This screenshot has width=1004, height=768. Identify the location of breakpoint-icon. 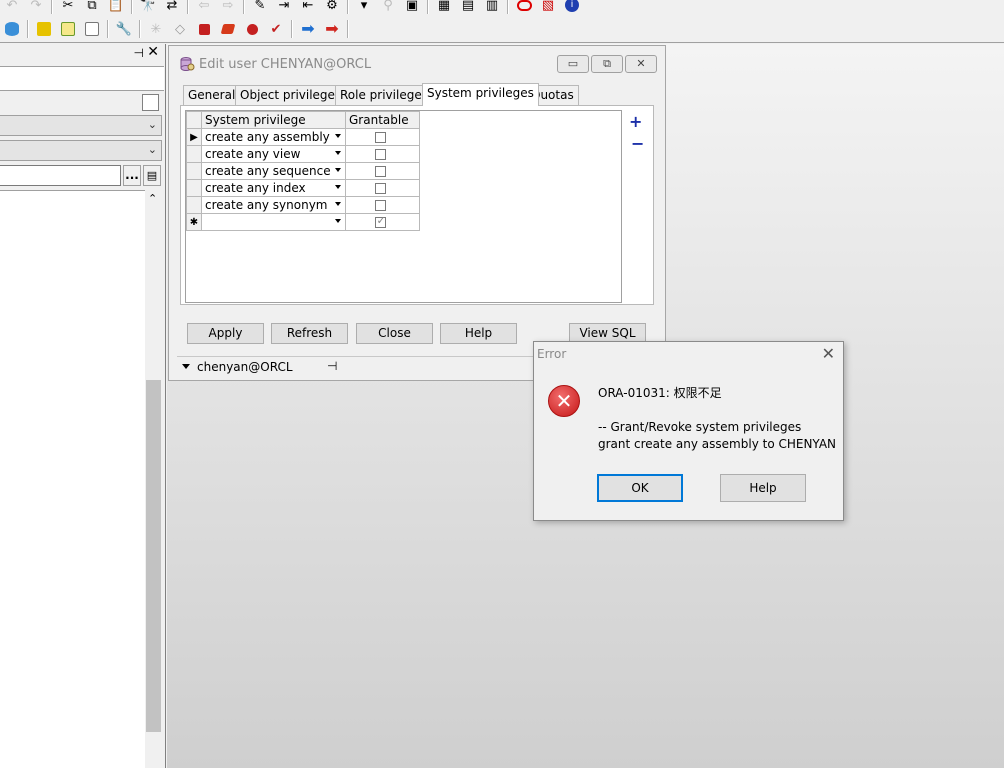
(252, 29).